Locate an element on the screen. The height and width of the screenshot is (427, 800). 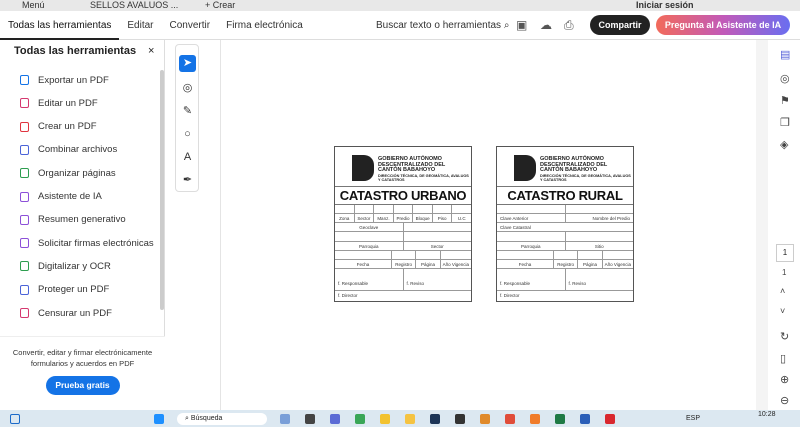
sign-icon: ✒ is located at coordinates (187, 180).